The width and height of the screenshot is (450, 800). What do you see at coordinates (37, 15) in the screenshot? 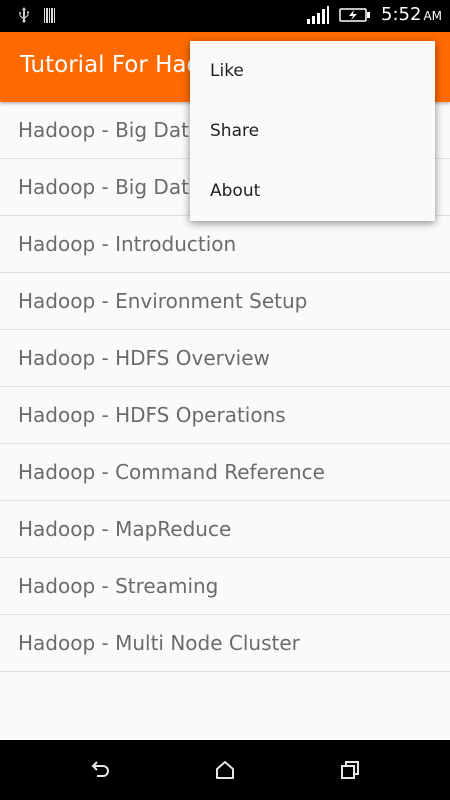
I see `status-left` at bounding box center [37, 15].